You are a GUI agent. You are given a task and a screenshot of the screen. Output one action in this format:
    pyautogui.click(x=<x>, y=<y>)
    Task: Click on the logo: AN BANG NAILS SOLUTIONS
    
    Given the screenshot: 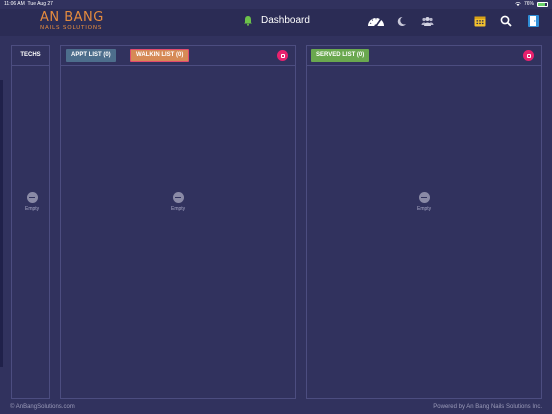 What is the action you would take?
    pyautogui.click(x=75, y=21)
    